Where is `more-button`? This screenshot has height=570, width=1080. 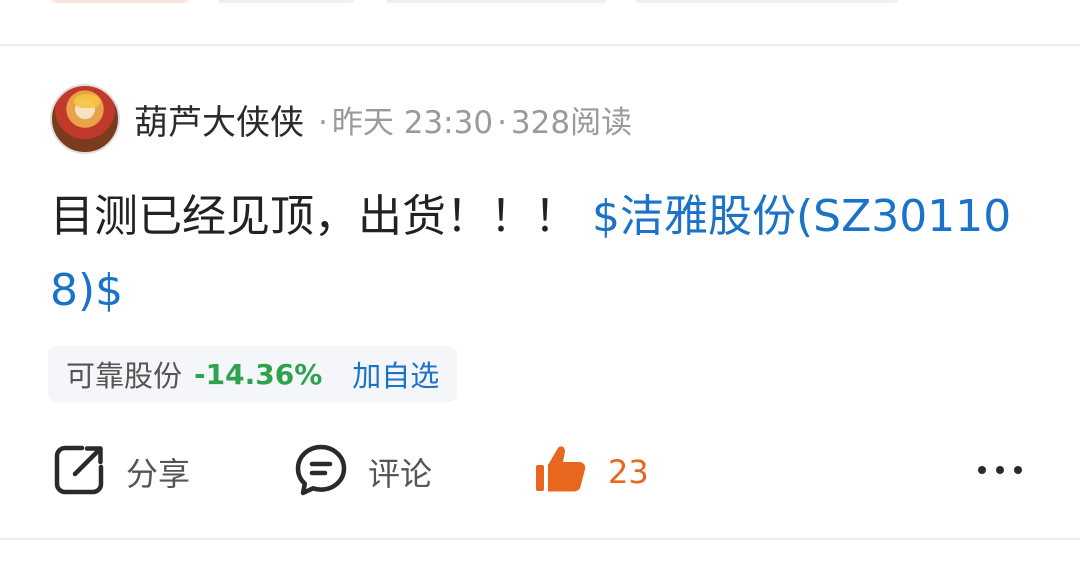
more-button is located at coordinates (1000, 472).